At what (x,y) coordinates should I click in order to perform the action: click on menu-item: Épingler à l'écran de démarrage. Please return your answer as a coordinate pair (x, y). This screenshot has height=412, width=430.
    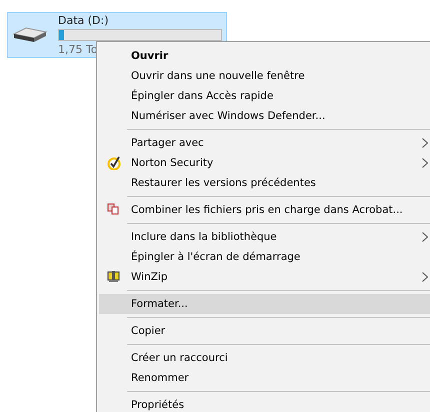
    Looking at the image, I should click on (264, 257).